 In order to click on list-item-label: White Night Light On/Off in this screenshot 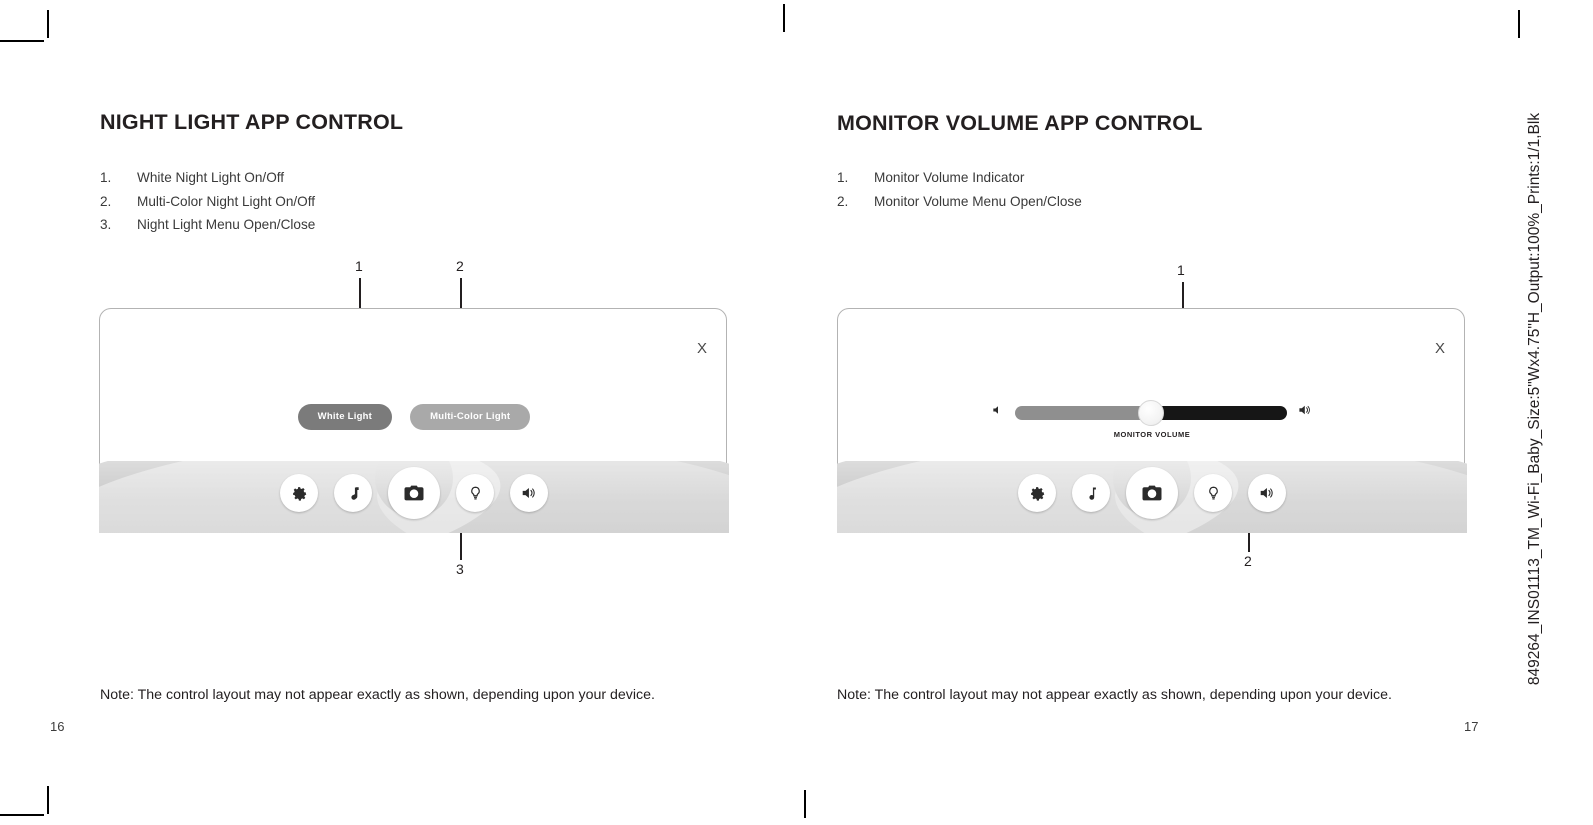, I will do `click(211, 177)`.